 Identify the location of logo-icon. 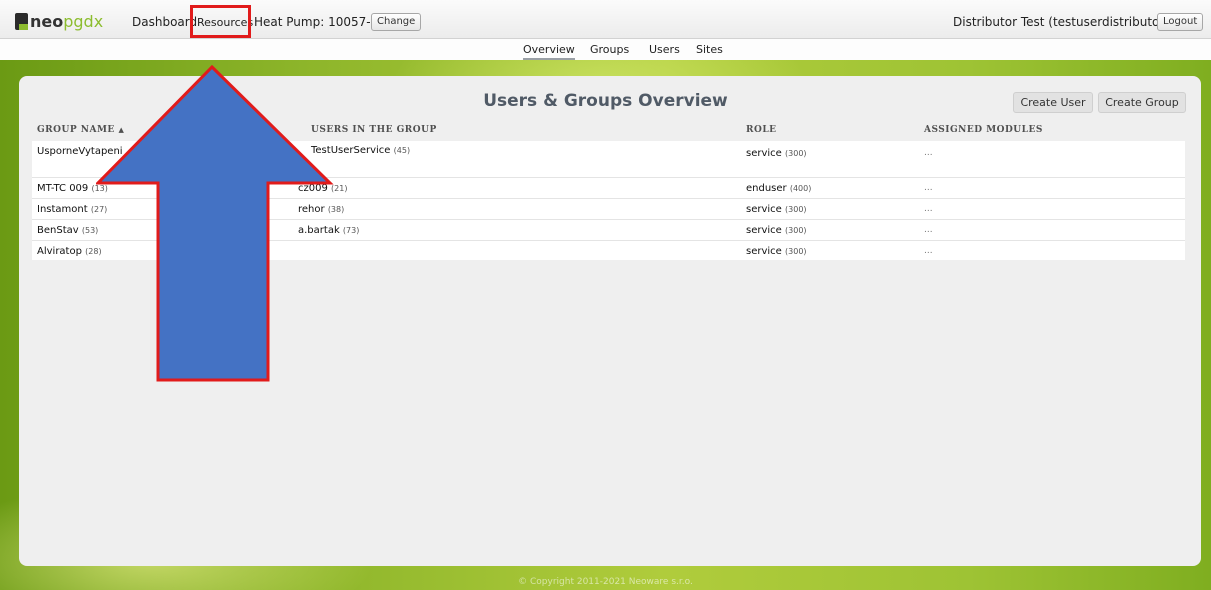
(21, 21).